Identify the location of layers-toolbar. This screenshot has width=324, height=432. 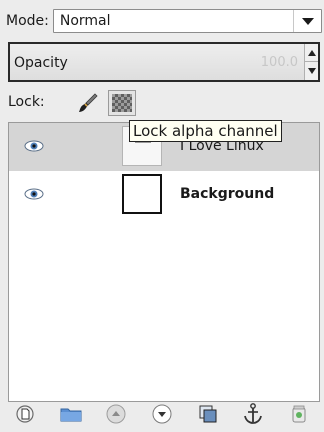
(162, 414).